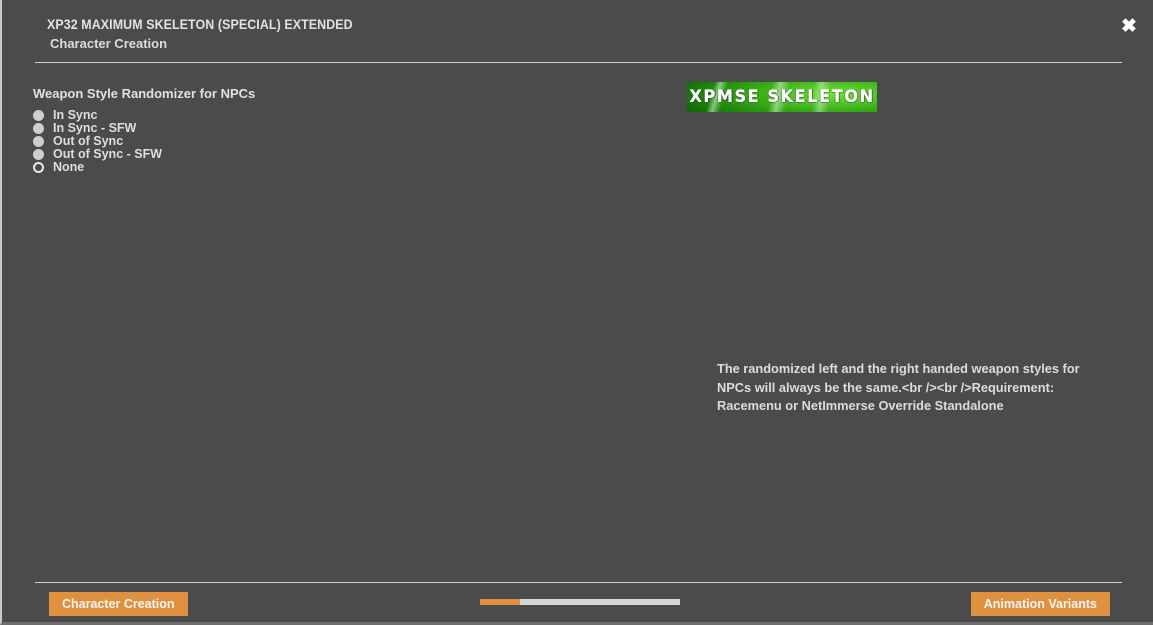 This screenshot has width=1153, height=625. Describe the element at coordinates (500, 602) in the screenshot. I see `progress-bar-fill` at that location.